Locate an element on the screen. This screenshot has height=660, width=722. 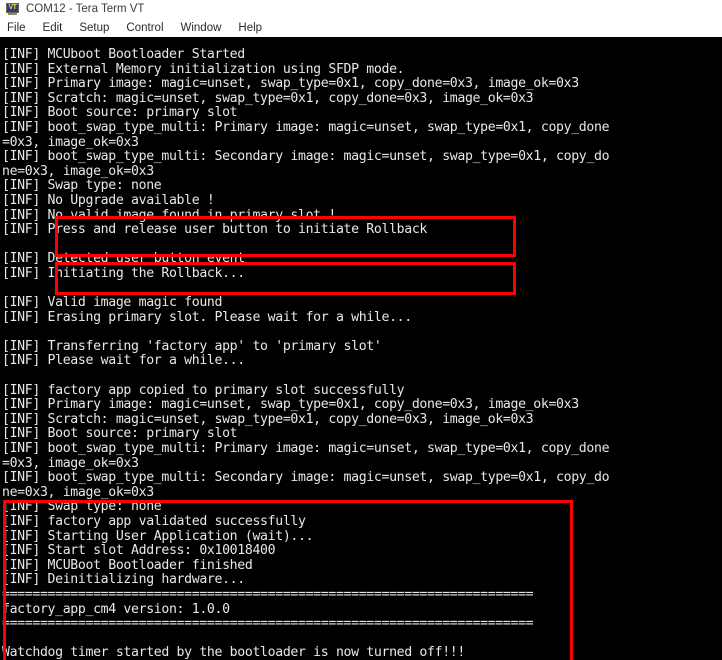
menubar: File Edit Setup Control Window Help is located at coordinates (361, 27).